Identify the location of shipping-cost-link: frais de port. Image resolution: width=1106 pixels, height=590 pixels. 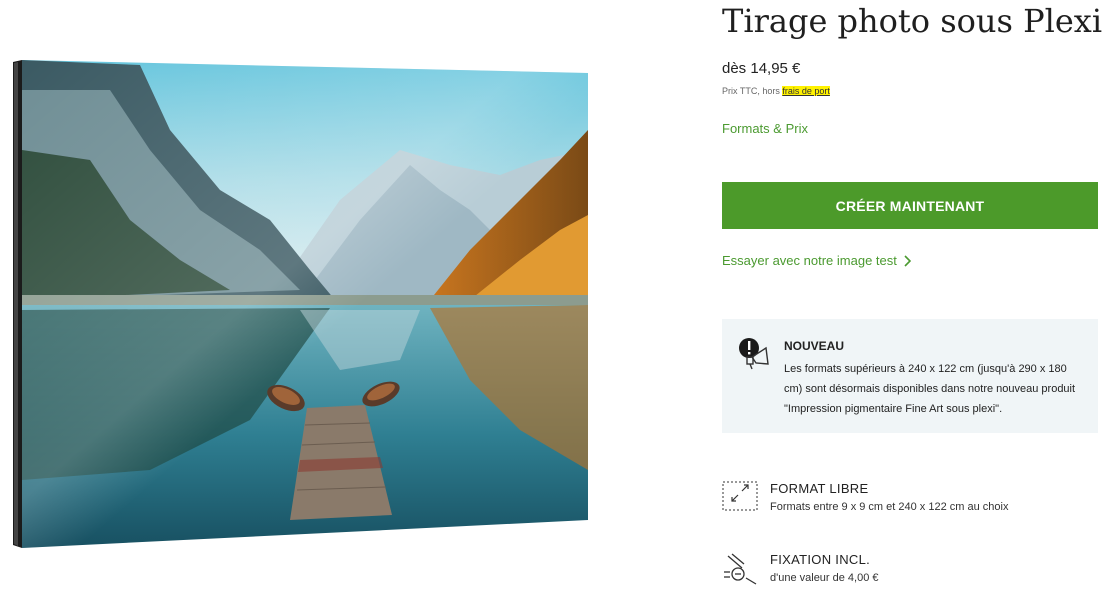
(806, 91).